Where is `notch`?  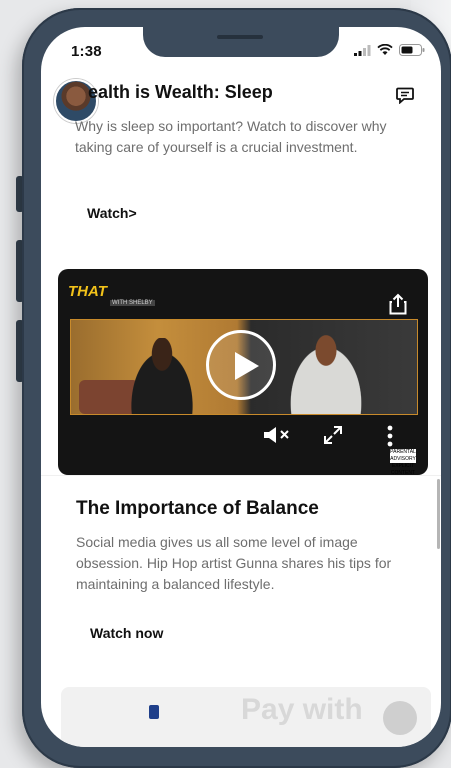 notch is located at coordinates (241, 42).